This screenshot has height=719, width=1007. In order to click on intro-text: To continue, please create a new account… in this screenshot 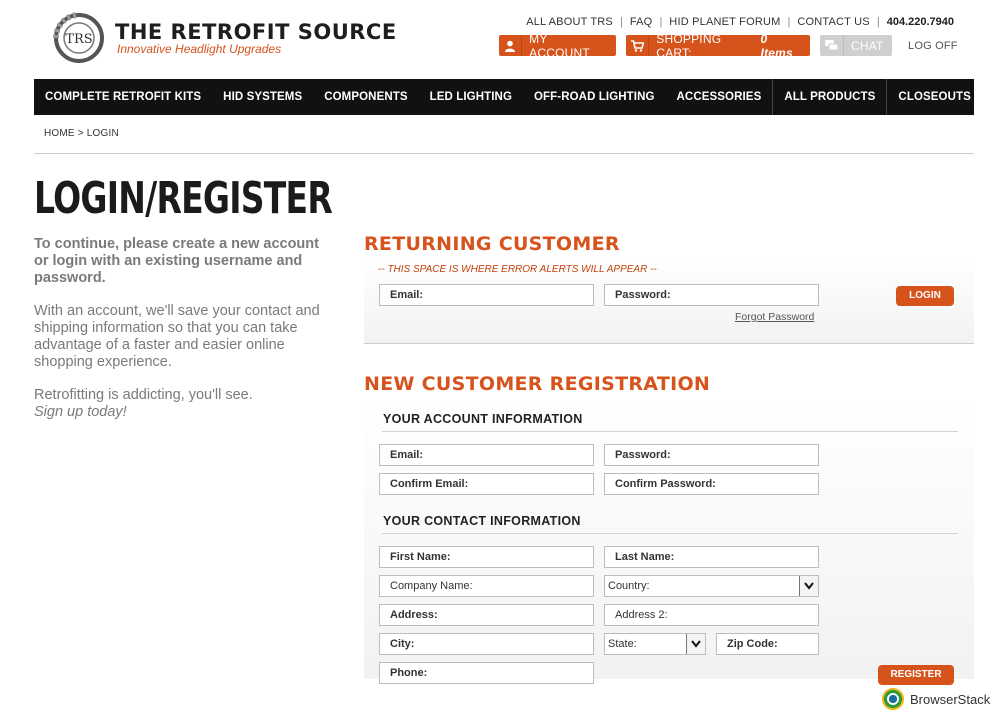, I will do `click(179, 336)`.